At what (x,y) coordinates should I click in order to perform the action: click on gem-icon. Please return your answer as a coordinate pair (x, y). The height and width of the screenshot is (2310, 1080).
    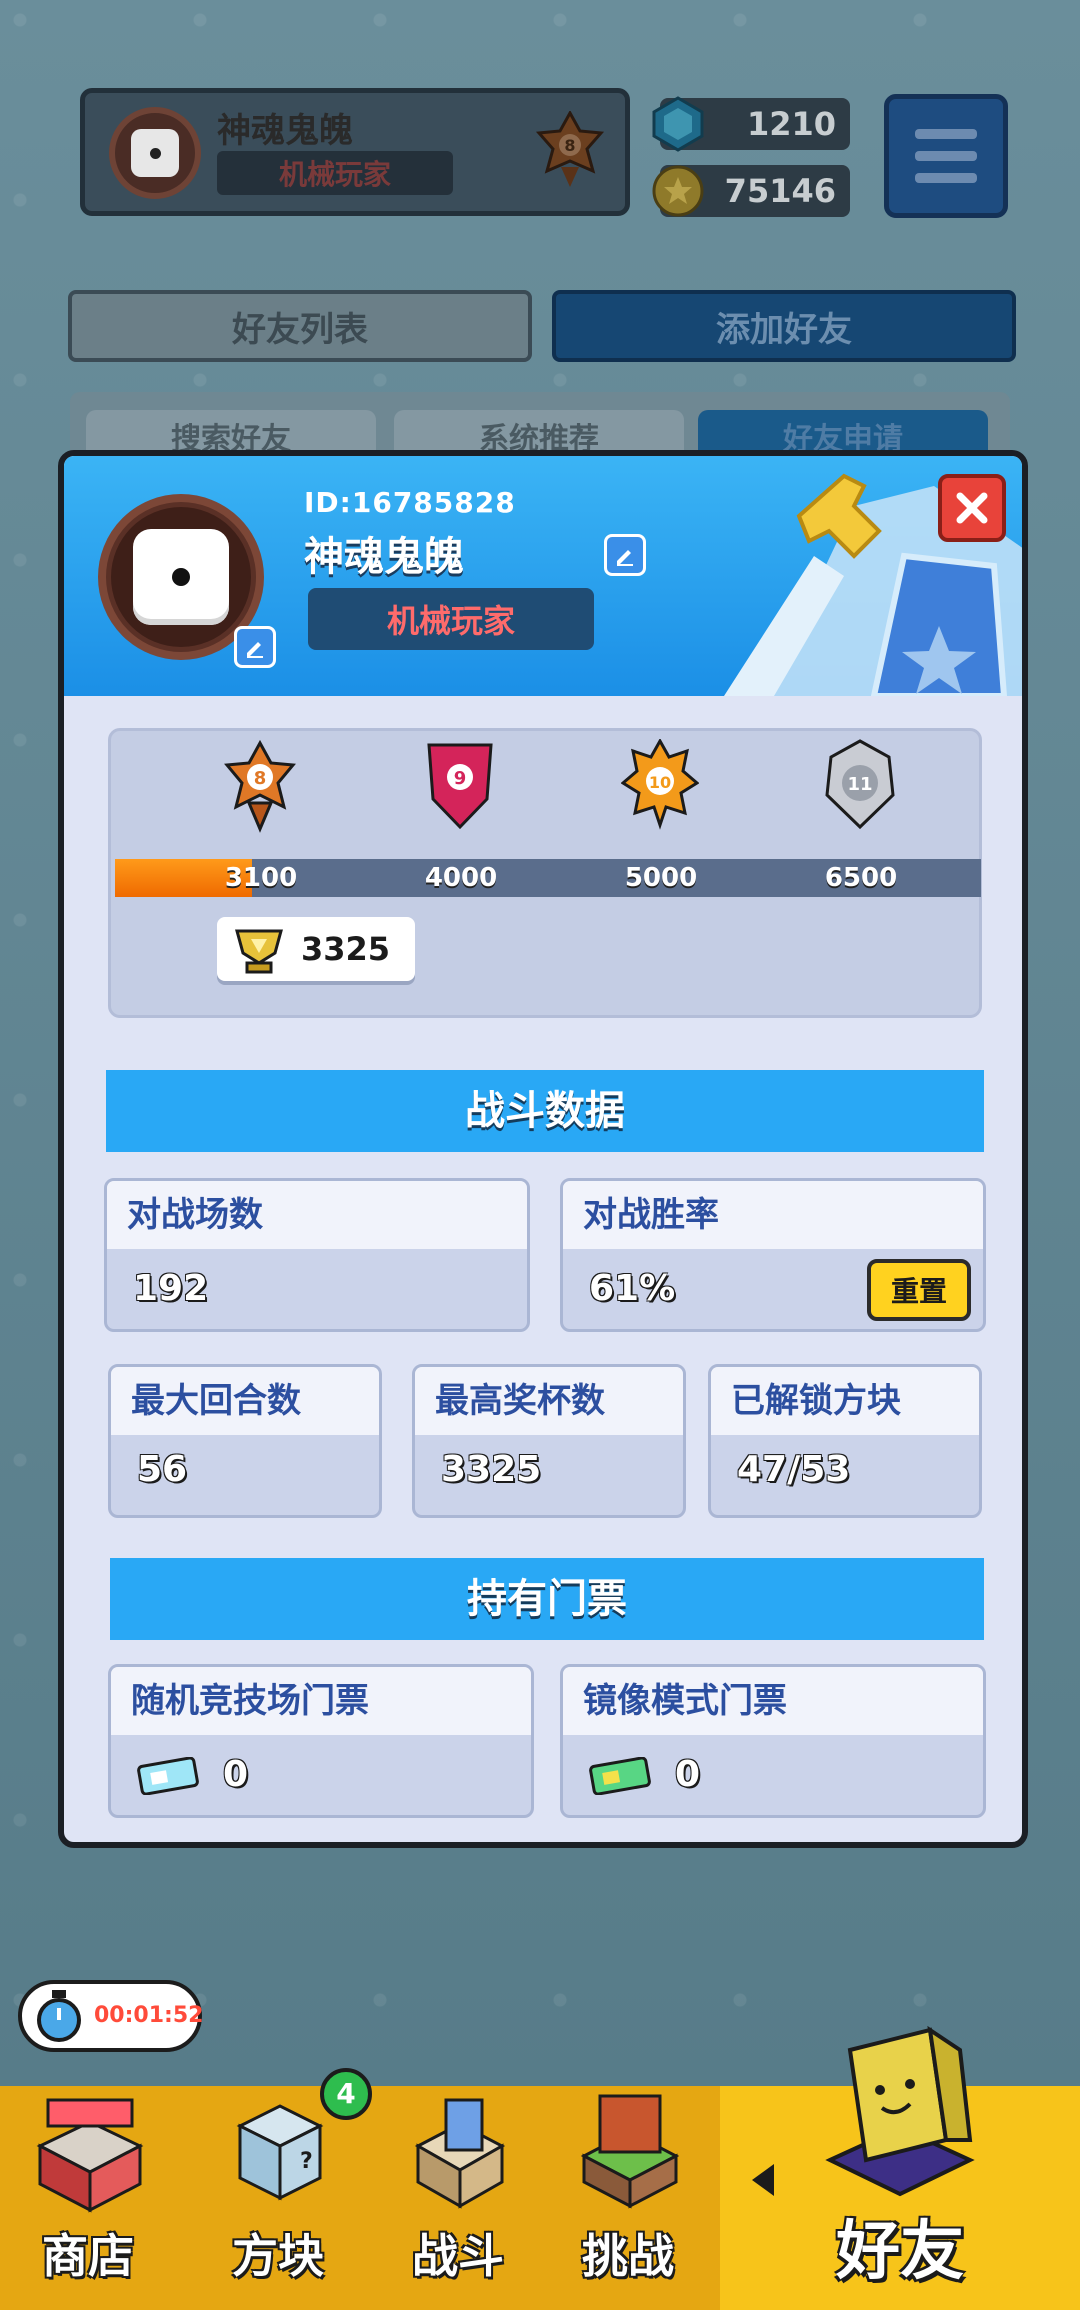
    Looking at the image, I should click on (678, 124).